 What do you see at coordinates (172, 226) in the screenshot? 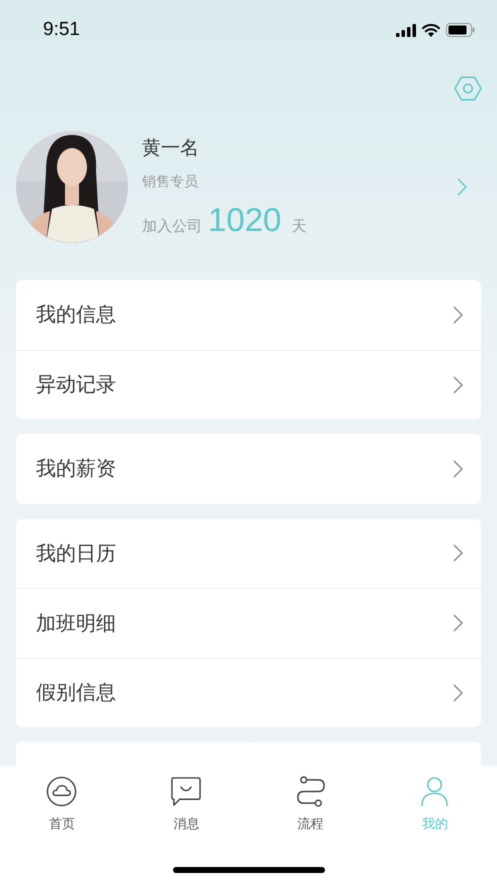
I see `tenure-label: 加入公司` at bounding box center [172, 226].